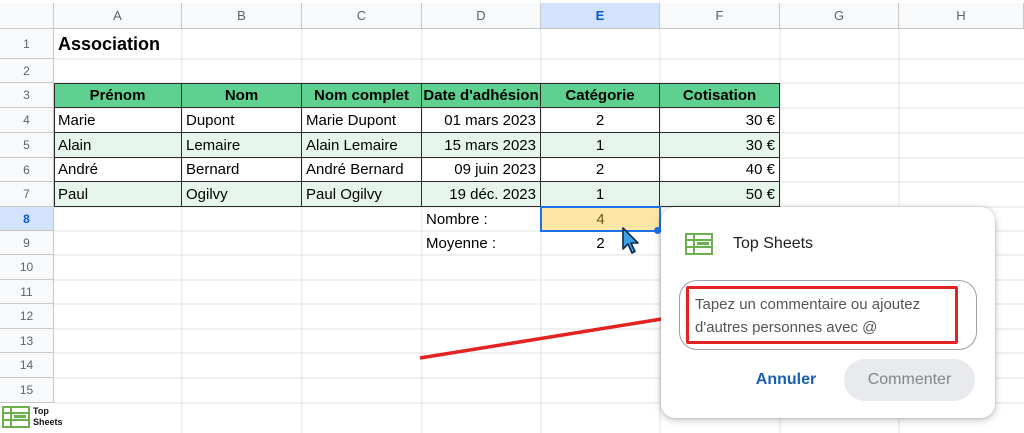 The image size is (1024, 433). Describe the element at coordinates (909, 380) in the screenshot. I see `comment-submit-button: Commenter` at that location.